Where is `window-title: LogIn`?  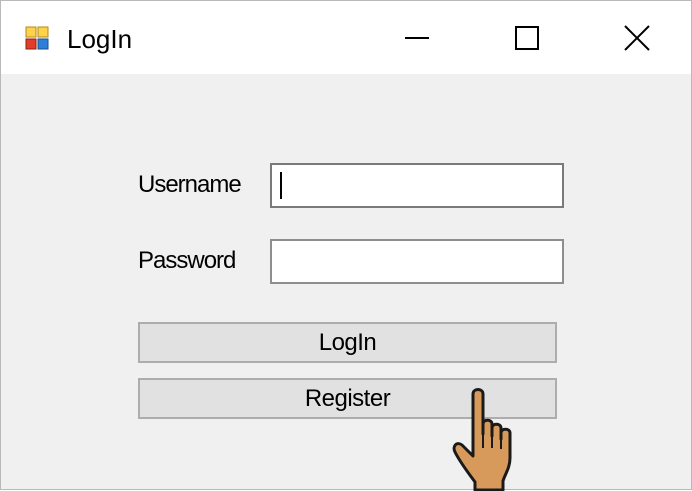 window-title: LogIn is located at coordinates (100, 39).